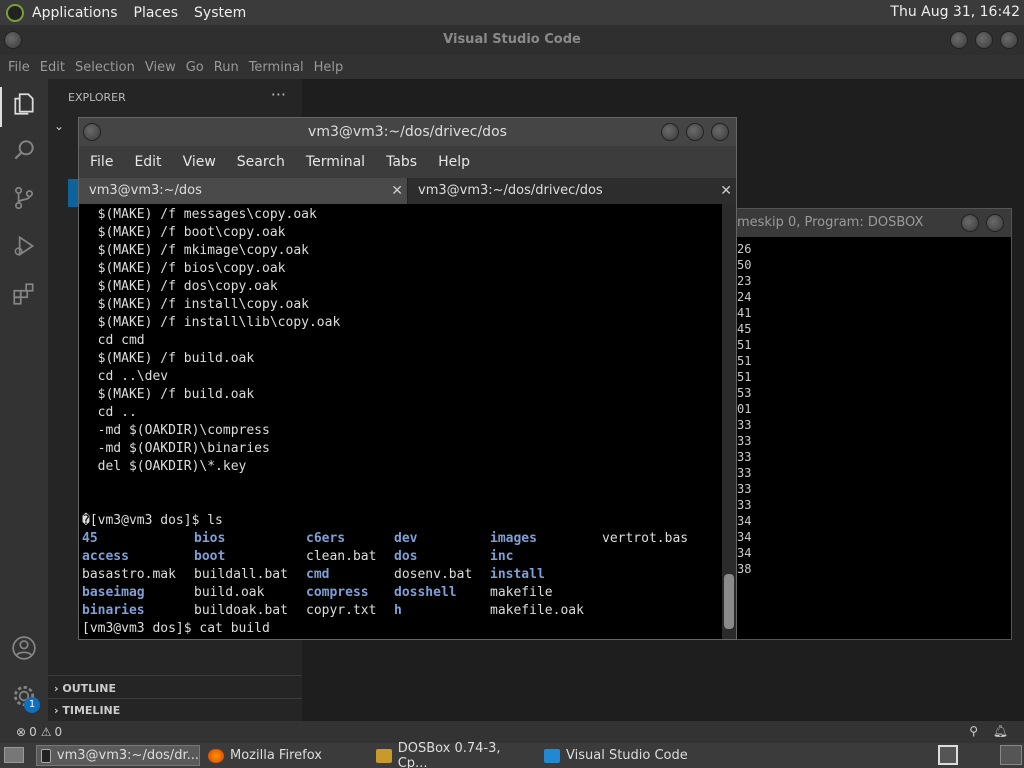  I want to click on error-icon: ⊗, so click(21, 732).